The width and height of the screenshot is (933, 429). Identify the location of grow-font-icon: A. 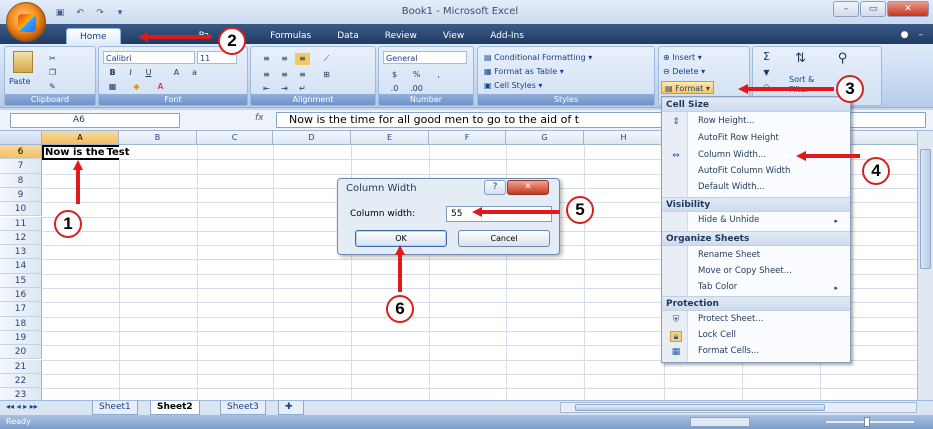
(176, 73).